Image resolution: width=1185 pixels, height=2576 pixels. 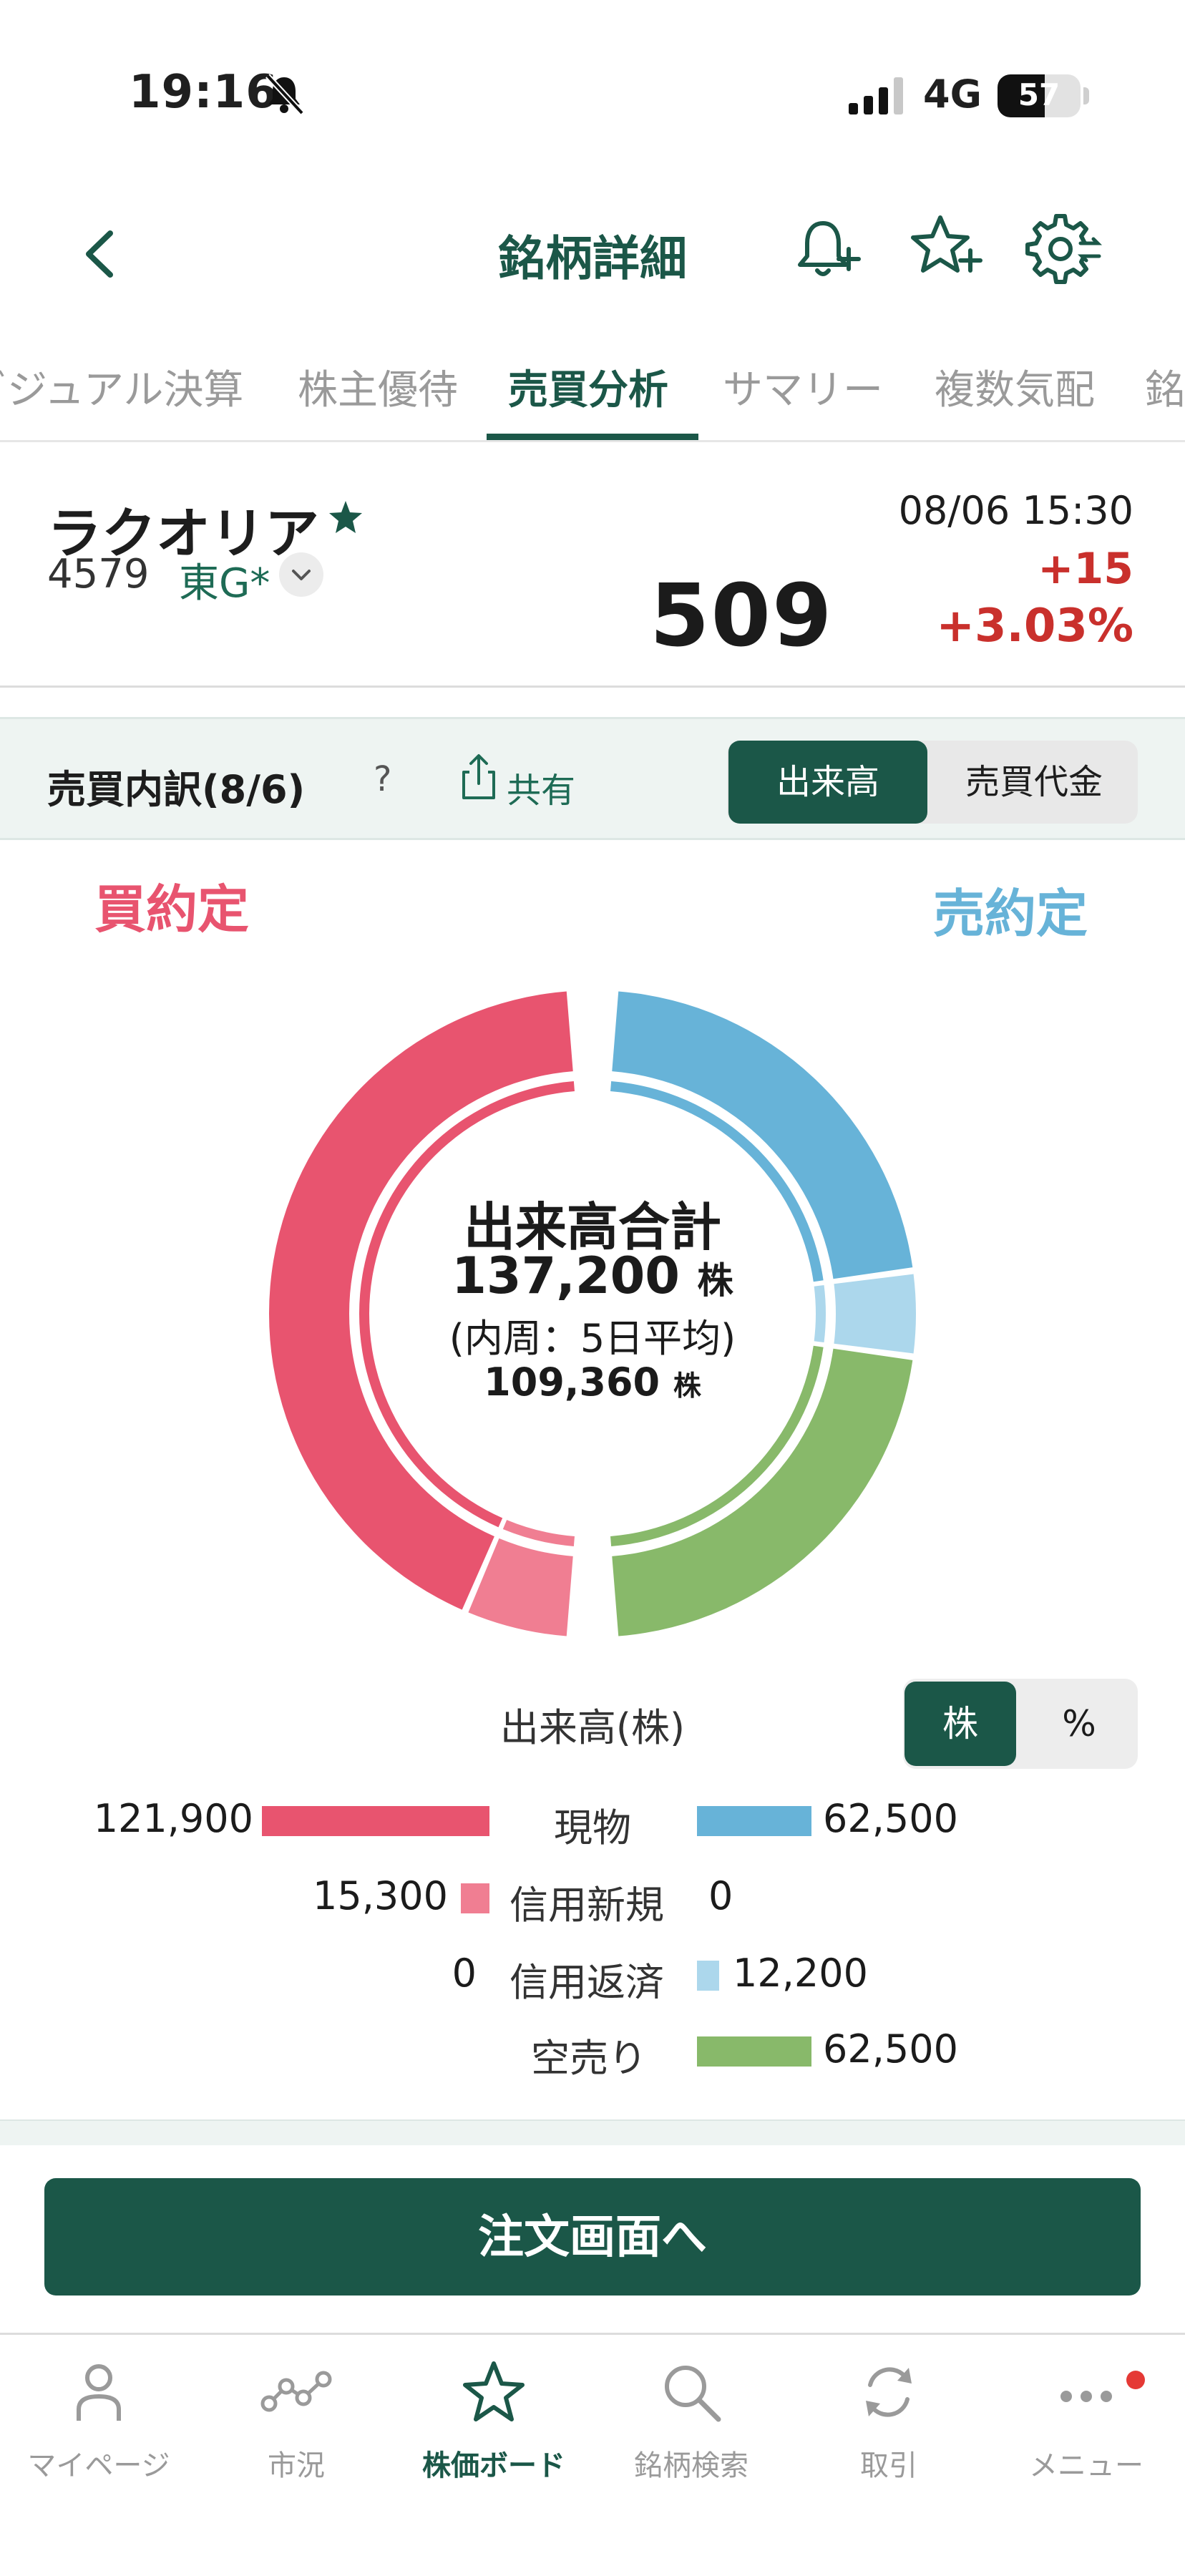 What do you see at coordinates (687, 1386) in the screenshot?
I see `average-unit: 株` at bounding box center [687, 1386].